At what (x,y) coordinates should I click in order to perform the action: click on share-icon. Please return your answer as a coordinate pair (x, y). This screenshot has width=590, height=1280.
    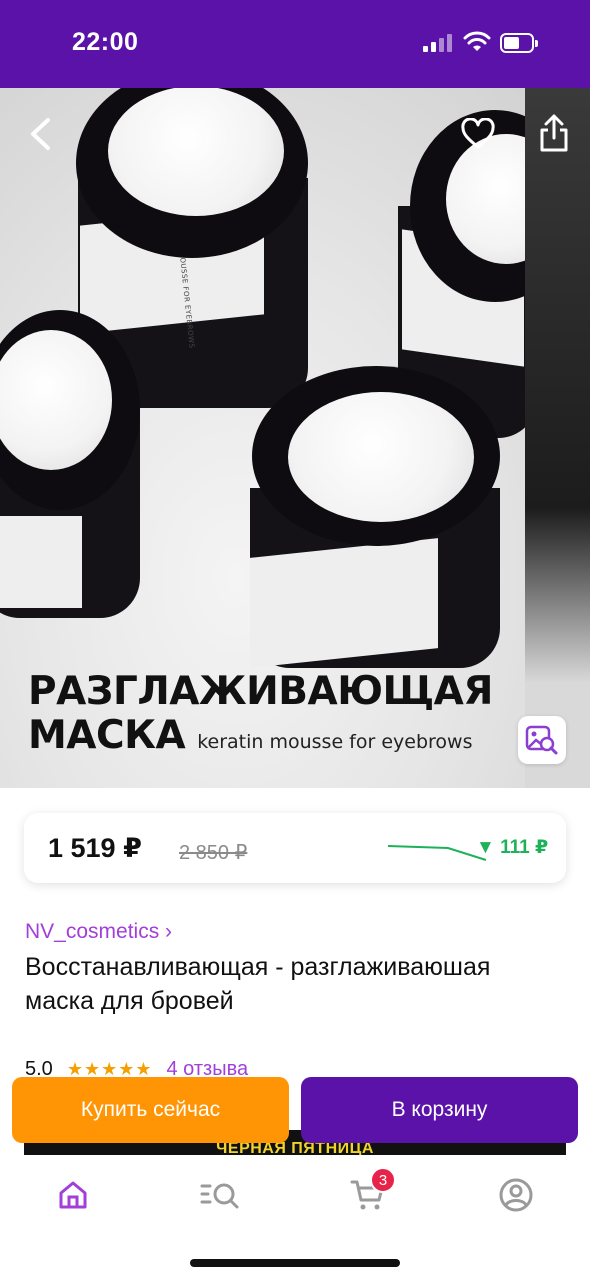
    Looking at the image, I should click on (554, 133).